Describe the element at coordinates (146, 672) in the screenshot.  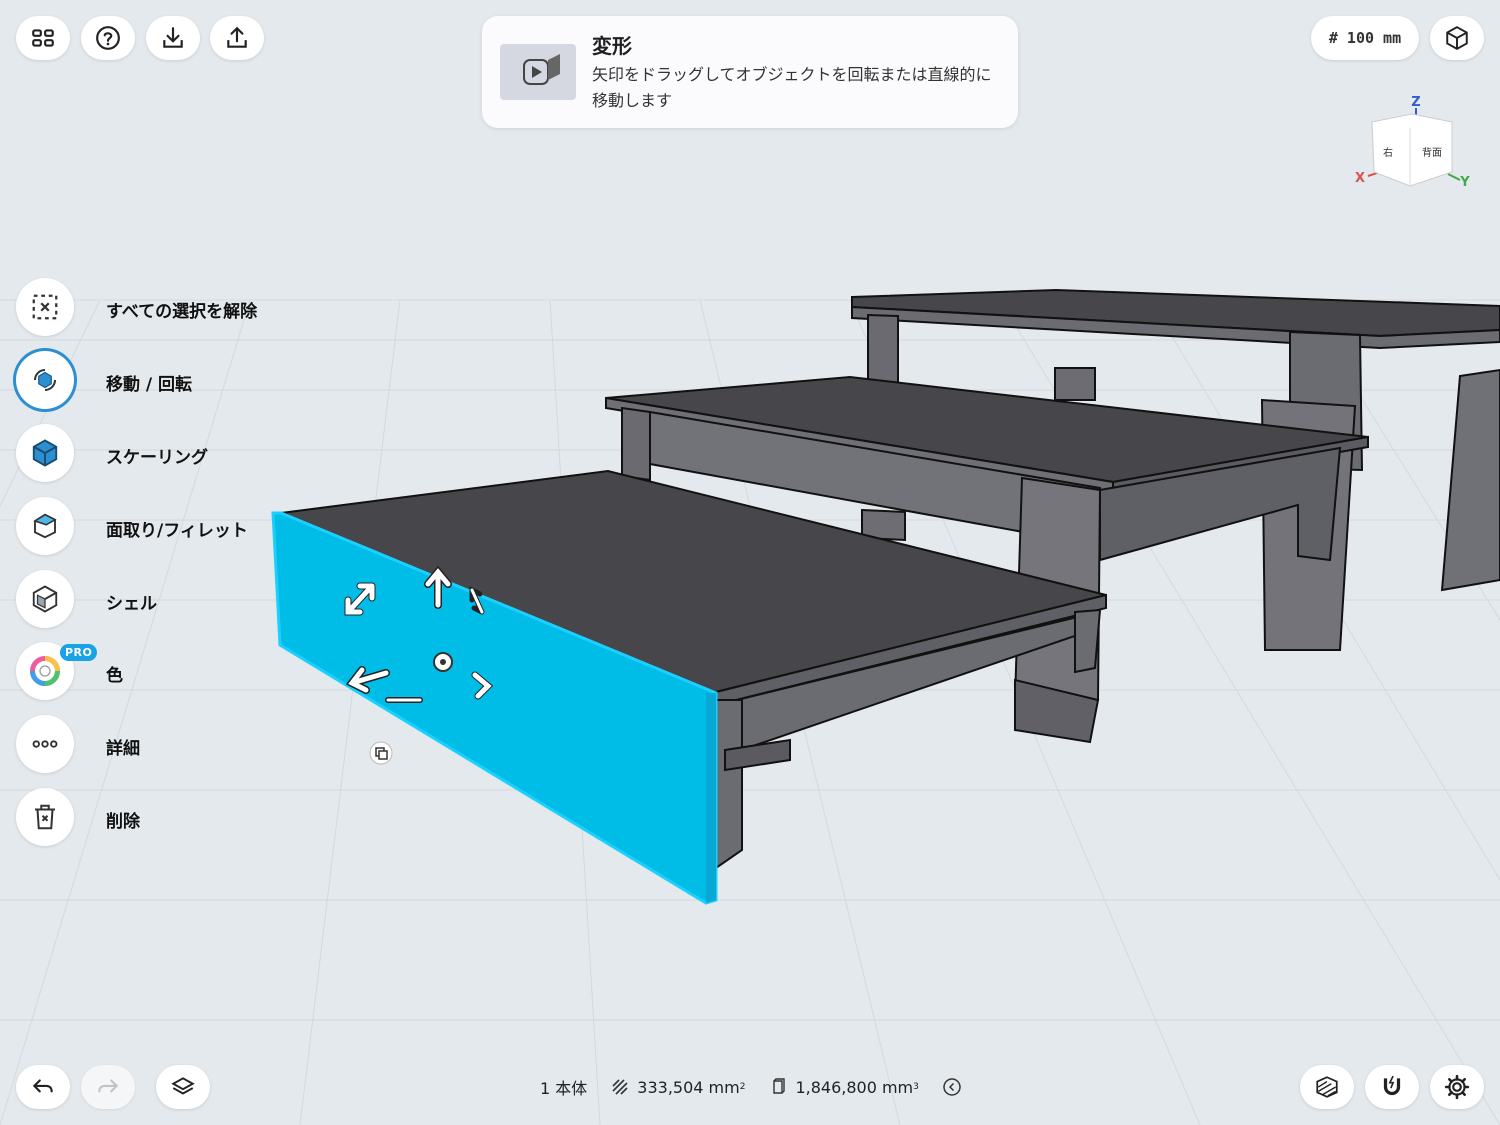
I see `tool-color: 色` at that location.